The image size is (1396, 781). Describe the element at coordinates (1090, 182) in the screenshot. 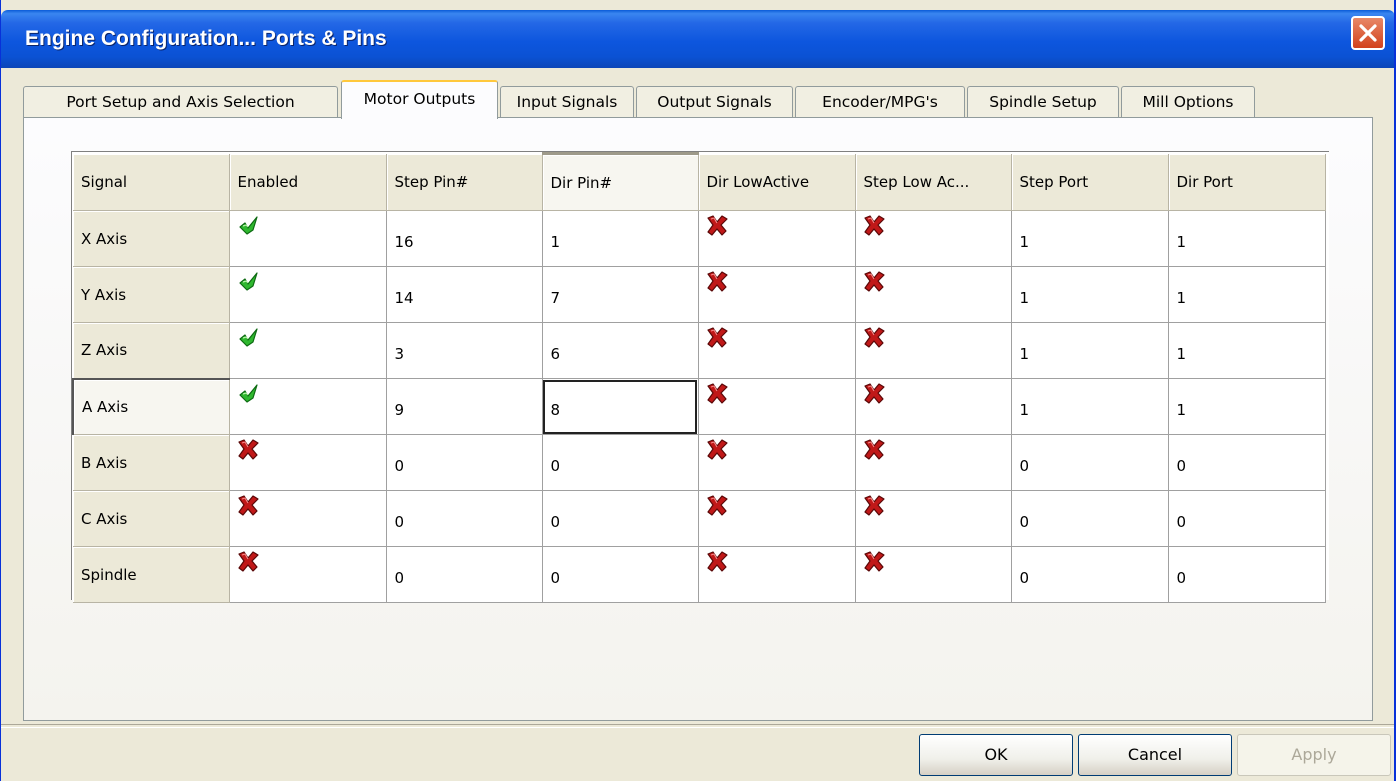

I see `col-step-port-header: Step Port` at that location.